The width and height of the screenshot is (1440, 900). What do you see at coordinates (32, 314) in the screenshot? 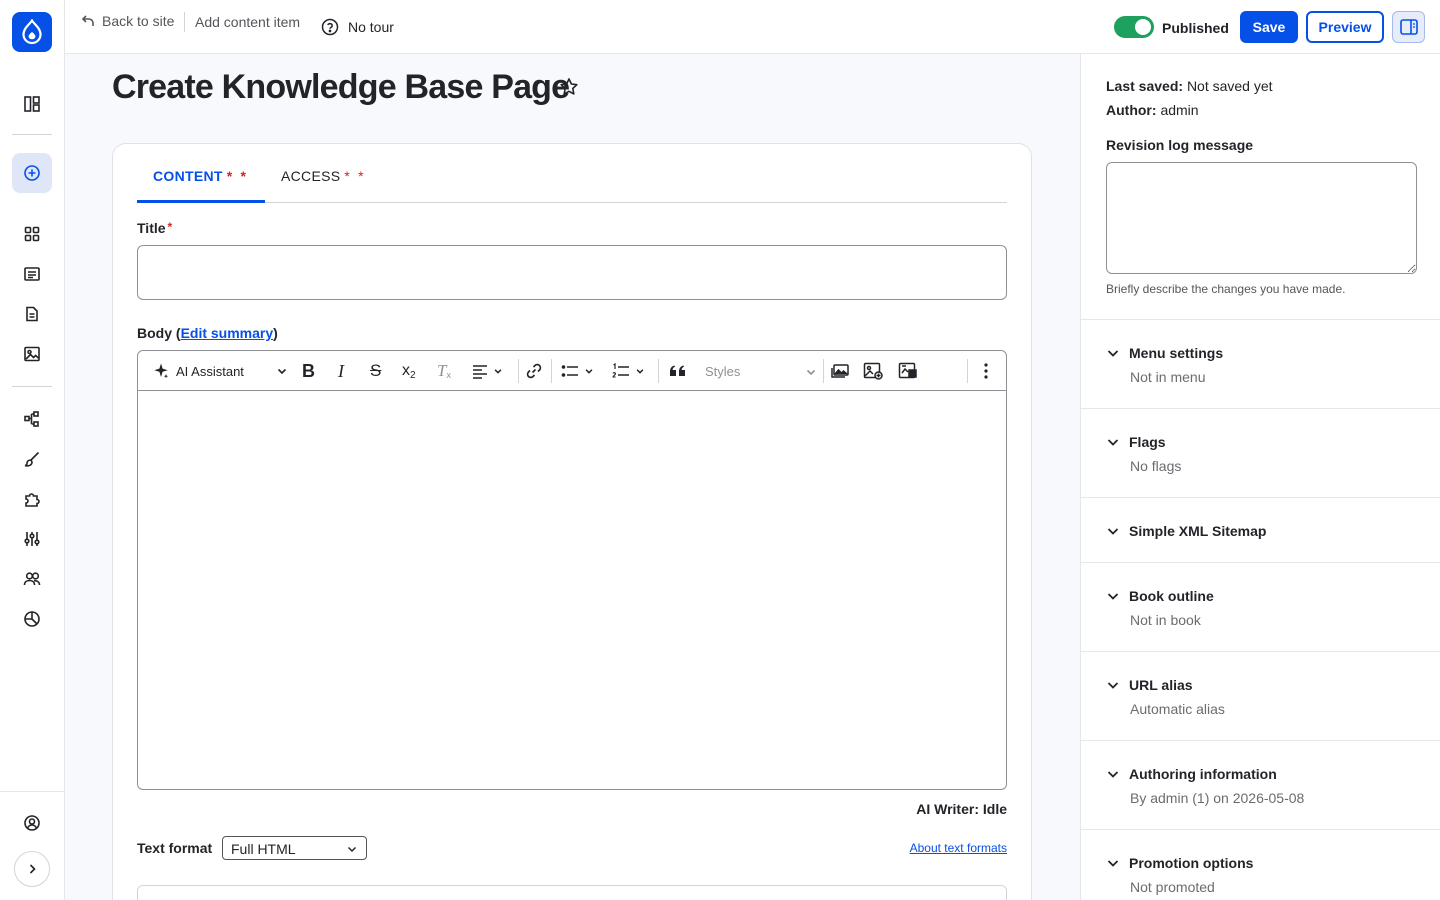
I see `files-icon` at bounding box center [32, 314].